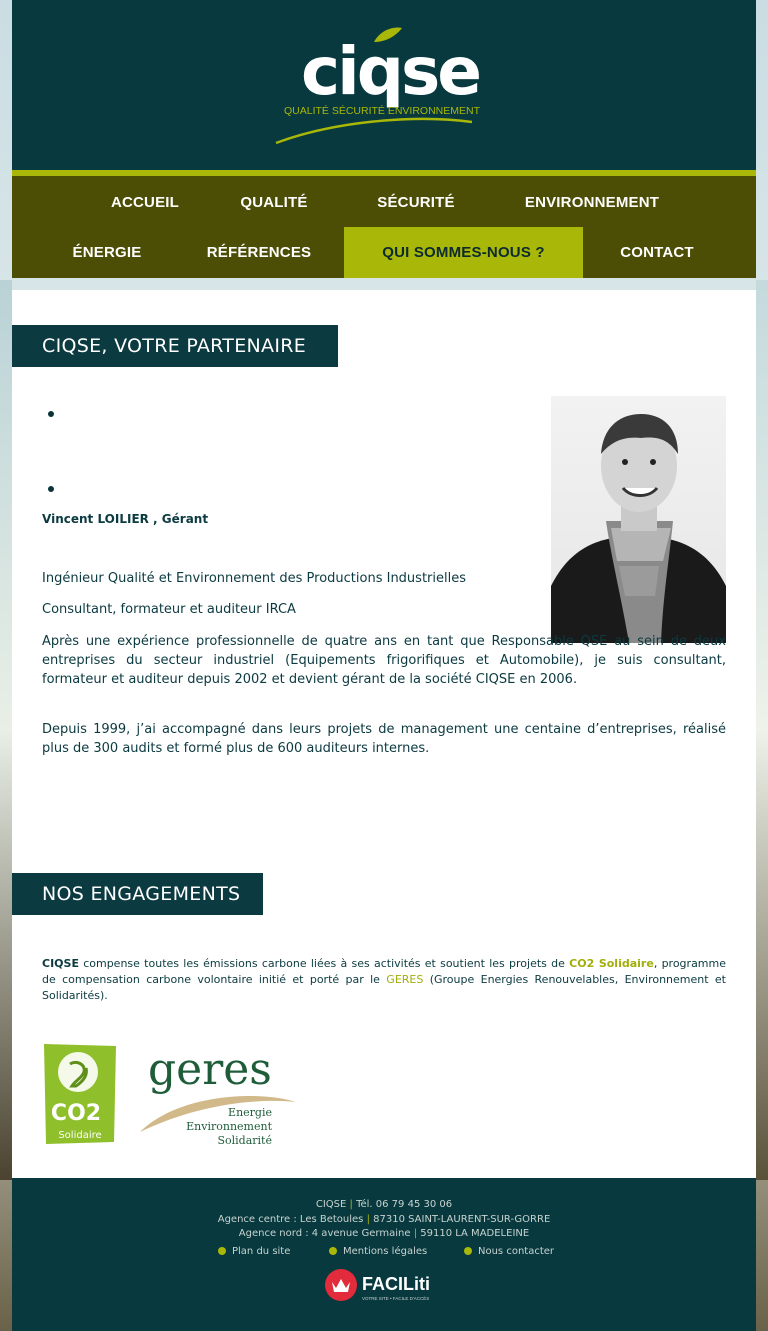 The height and width of the screenshot is (1331, 768). What do you see at coordinates (210, 1069) in the screenshot?
I see `geres-logo-name: geres` at bounding box center [210, 1069].